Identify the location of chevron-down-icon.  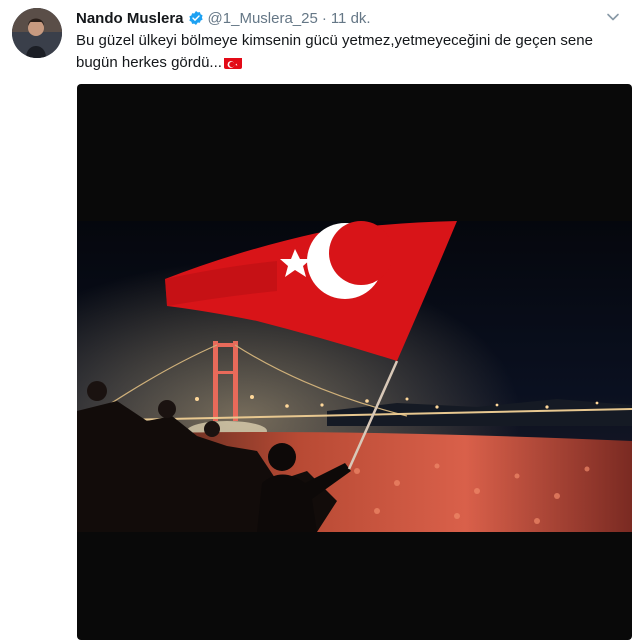
(613, 17).